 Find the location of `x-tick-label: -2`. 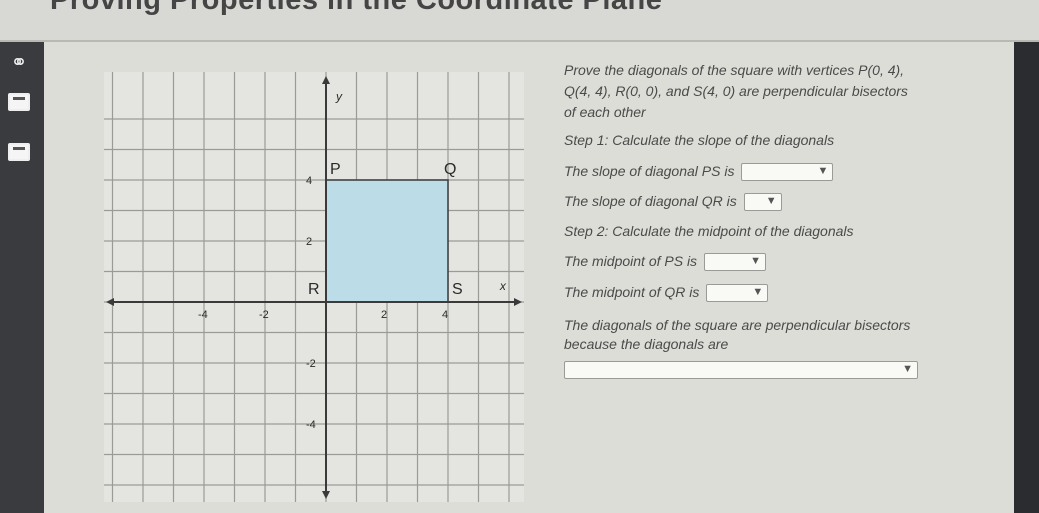

x-tick-label: -2 is located at coordinates (264, 315).